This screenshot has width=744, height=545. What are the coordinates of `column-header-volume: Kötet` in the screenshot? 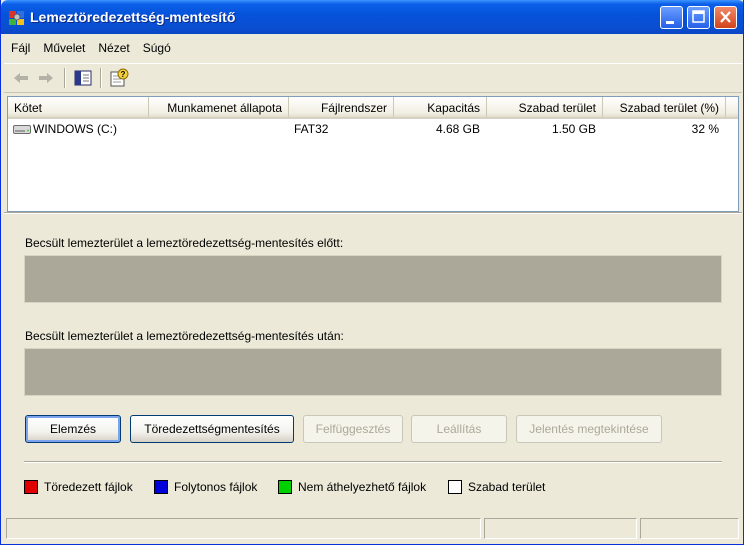 It's located at (78, 107).